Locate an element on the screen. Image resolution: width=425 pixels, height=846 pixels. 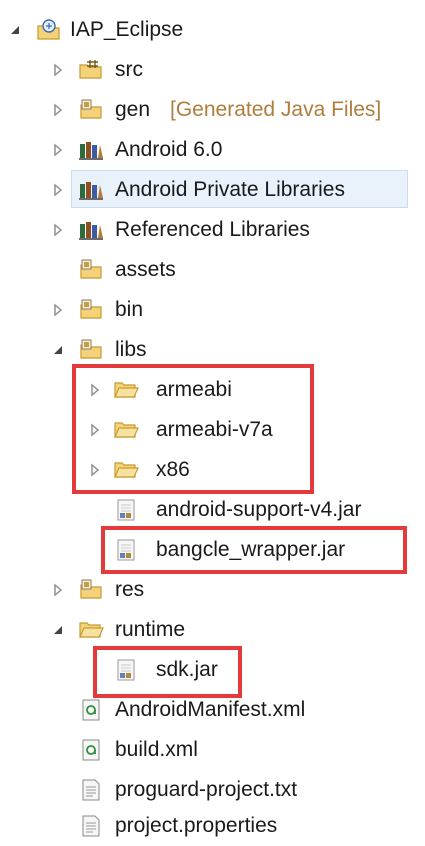
tree-item-proguard: proguard-project.txt is located at coordinates (212, 790).